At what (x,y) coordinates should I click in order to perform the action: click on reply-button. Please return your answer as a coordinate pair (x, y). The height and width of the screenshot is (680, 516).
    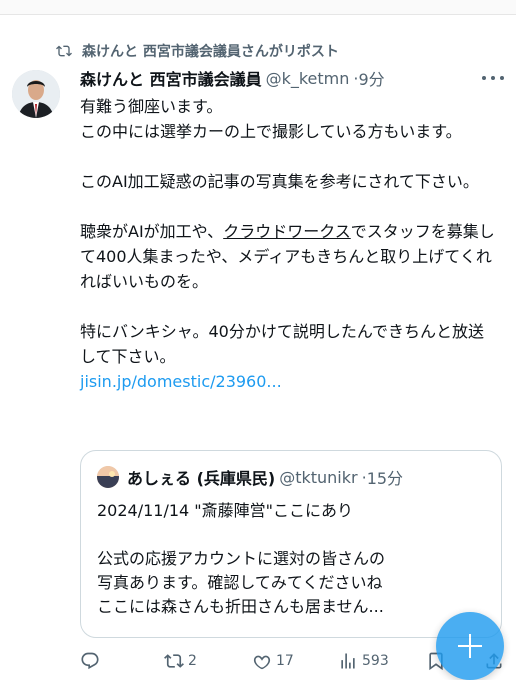
    Looking at the image, I should click on (92, 661).